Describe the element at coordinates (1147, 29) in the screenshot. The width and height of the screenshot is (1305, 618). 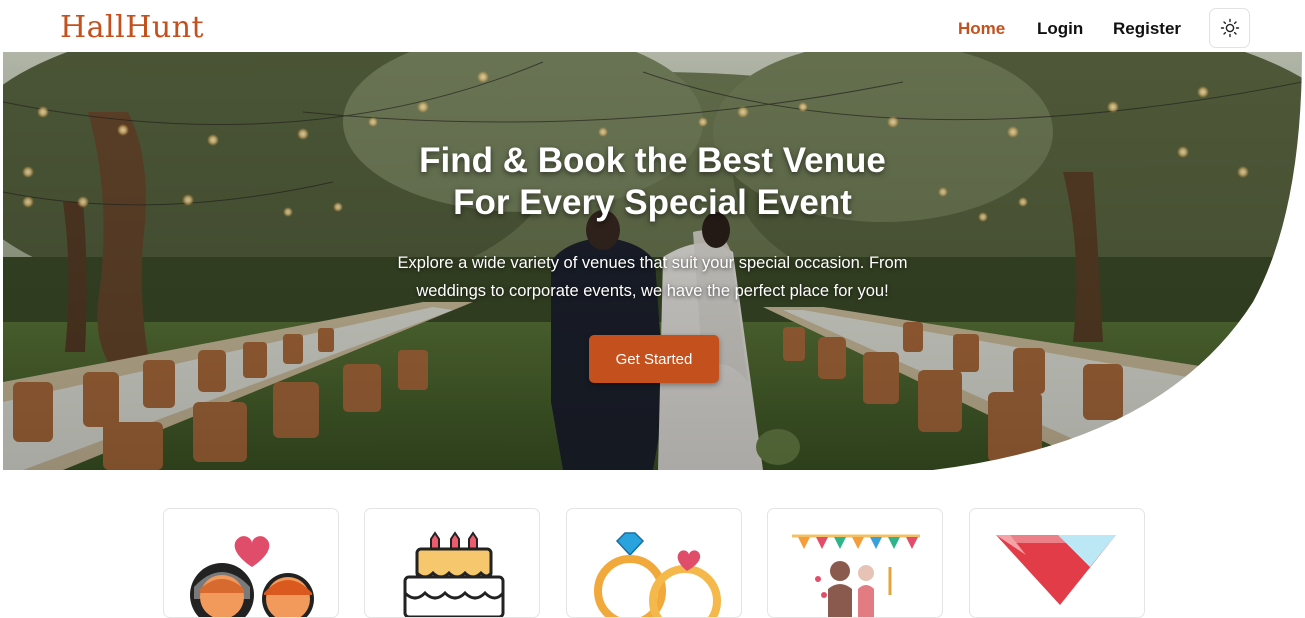
I see `nav-register-link: Register` at that location.